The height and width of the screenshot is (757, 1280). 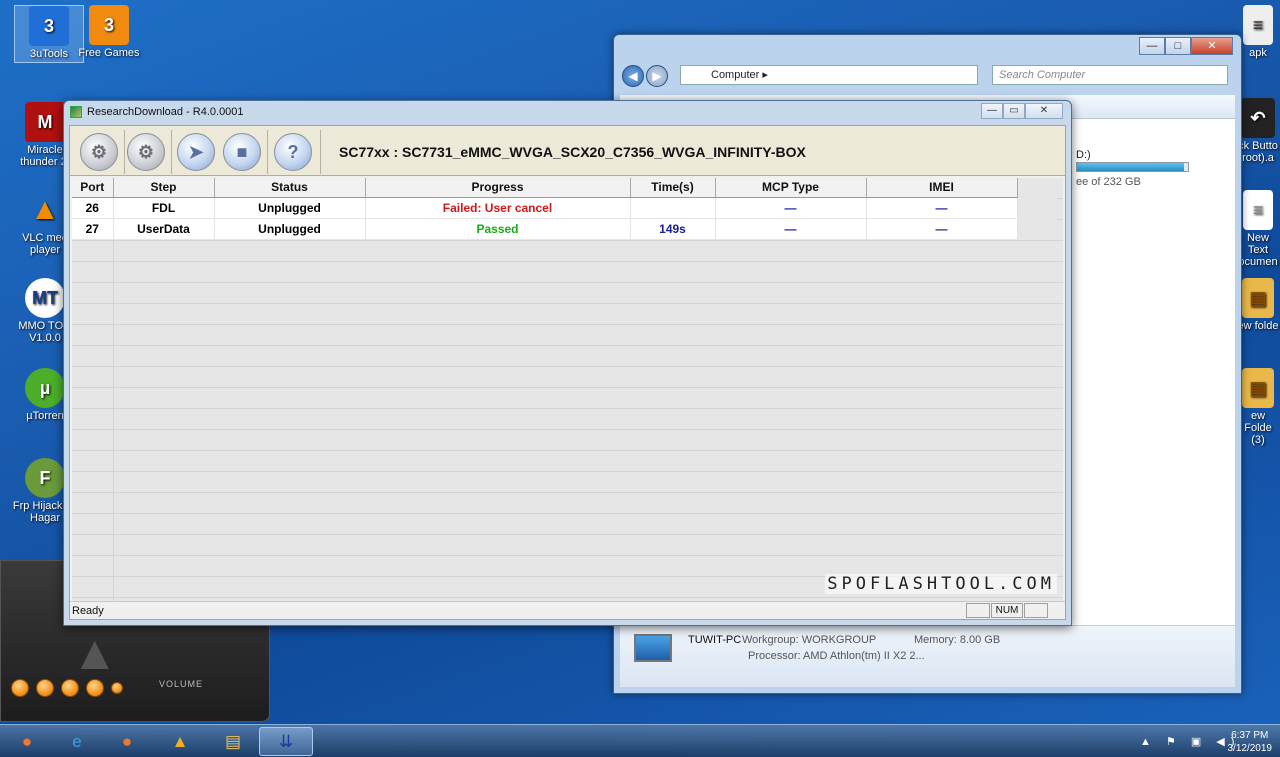 I want to click on taskbar: ● e ● ▲ ▤ ⇊ ▲ ⚑ ▣ ◀) 6:37 PM 3/12/2019, so click(x=640, y=740).